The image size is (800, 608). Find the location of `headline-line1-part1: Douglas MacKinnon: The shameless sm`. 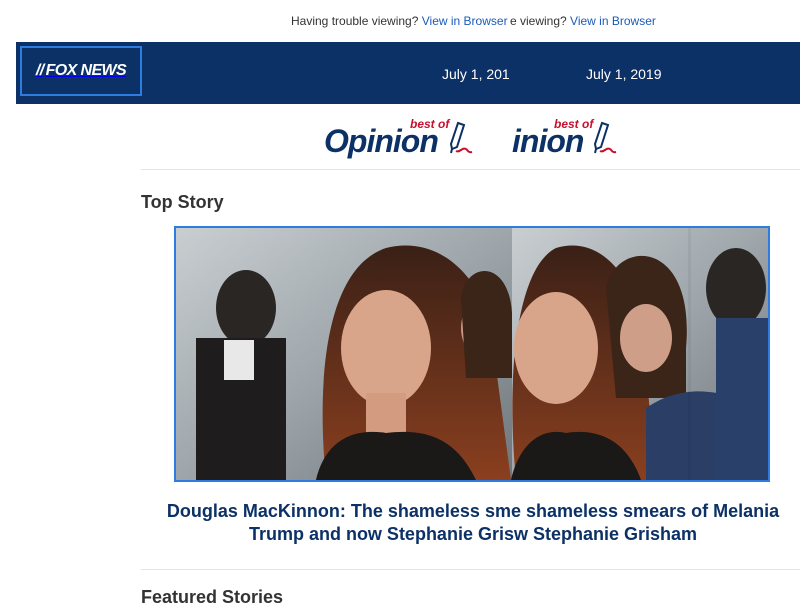

headline-line1-part1: Douglas MacKinnon: The shameless sm is located at coordinates (338, 511).